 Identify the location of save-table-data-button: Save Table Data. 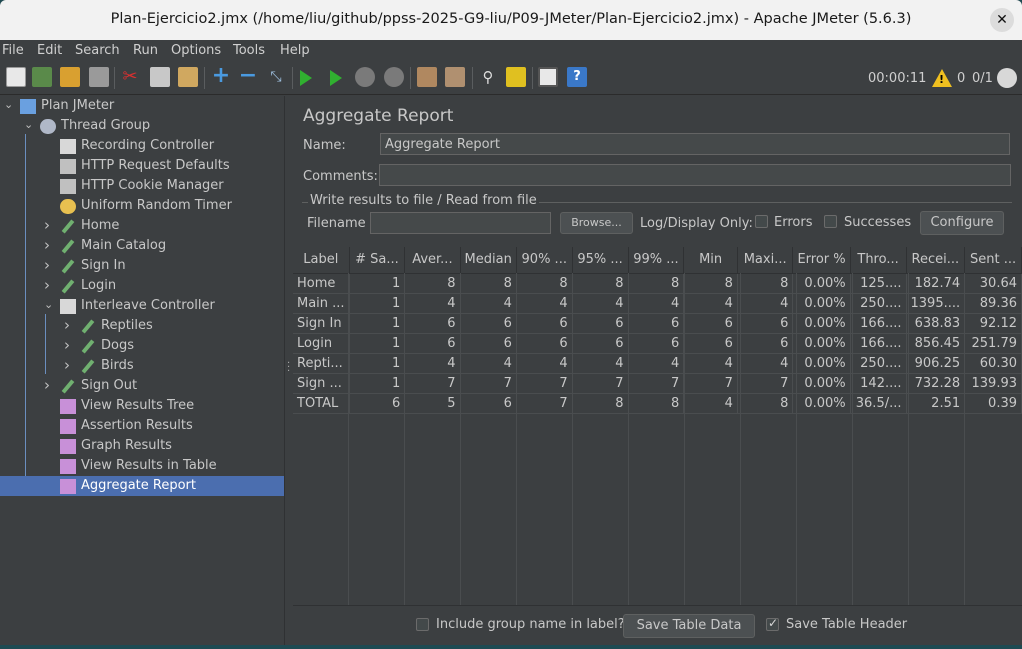
(689, 626).